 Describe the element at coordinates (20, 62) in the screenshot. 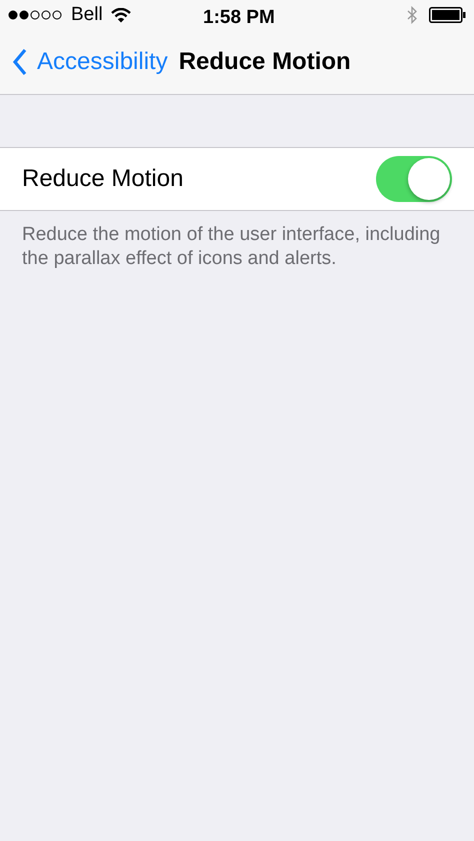

I see `chevron-left-icon` at that location.